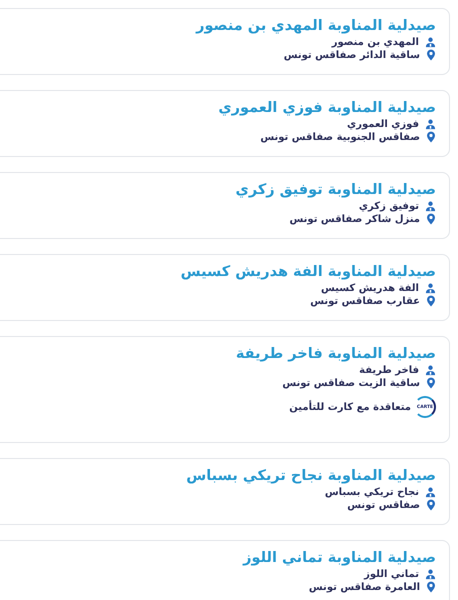  I want to click on pharmacist-name: فاخر طريفة, so click(389, 370).